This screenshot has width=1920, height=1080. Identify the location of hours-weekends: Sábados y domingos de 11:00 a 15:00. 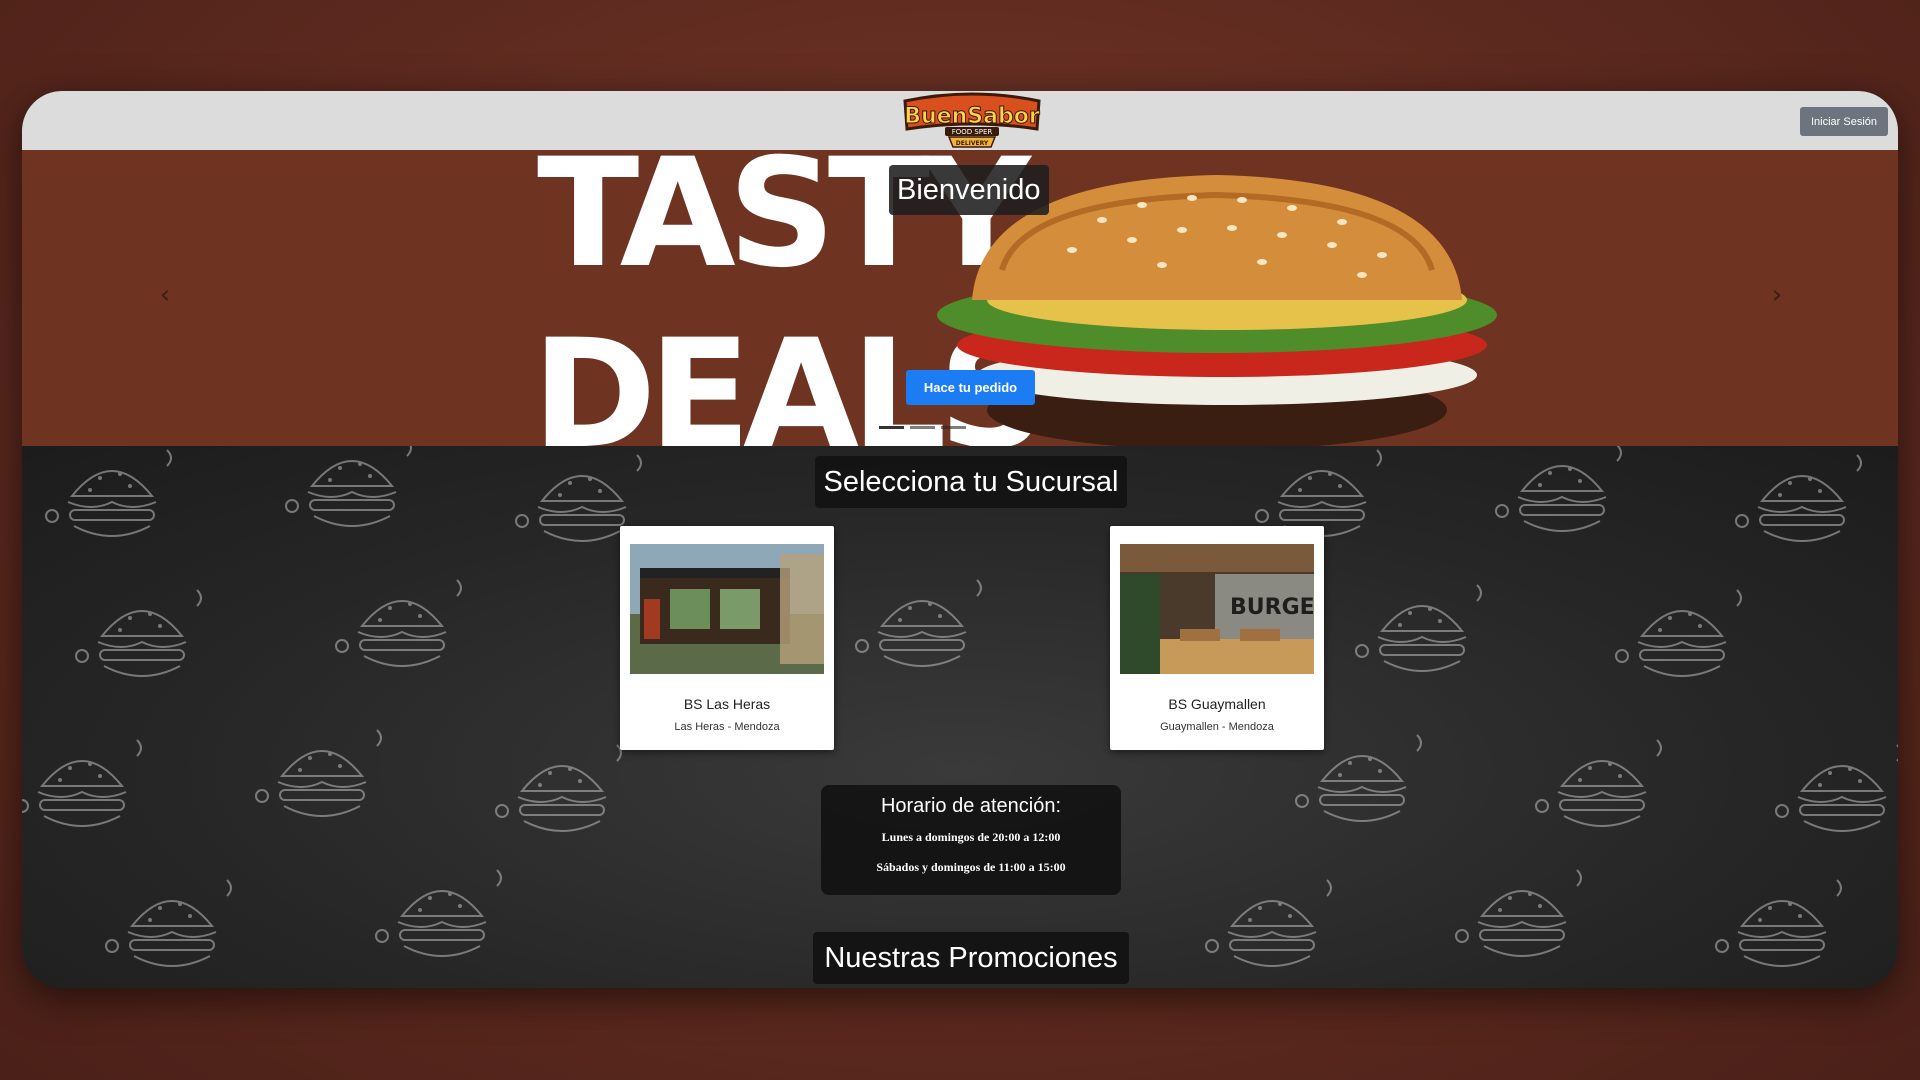
(971, 867).